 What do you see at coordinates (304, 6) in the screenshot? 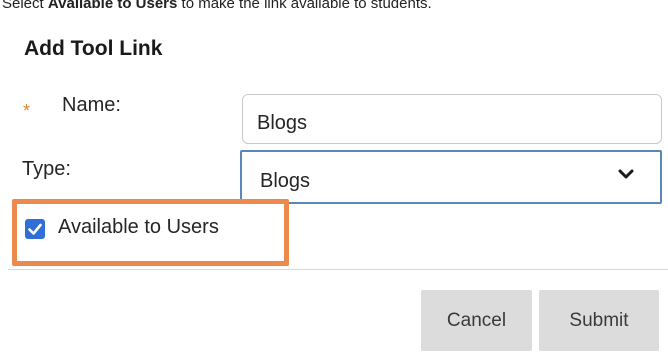
I see `caption-suffix: to make the link available to students.` at bounding box center [304, 6].